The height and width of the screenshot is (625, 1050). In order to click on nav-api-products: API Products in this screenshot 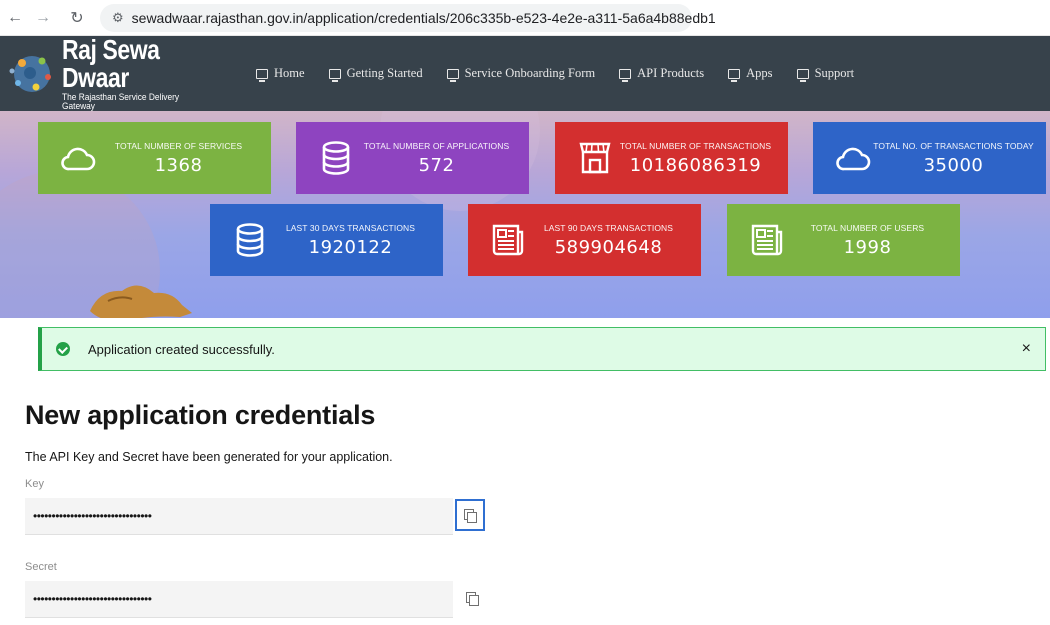, I will do `click(662, 74)`.